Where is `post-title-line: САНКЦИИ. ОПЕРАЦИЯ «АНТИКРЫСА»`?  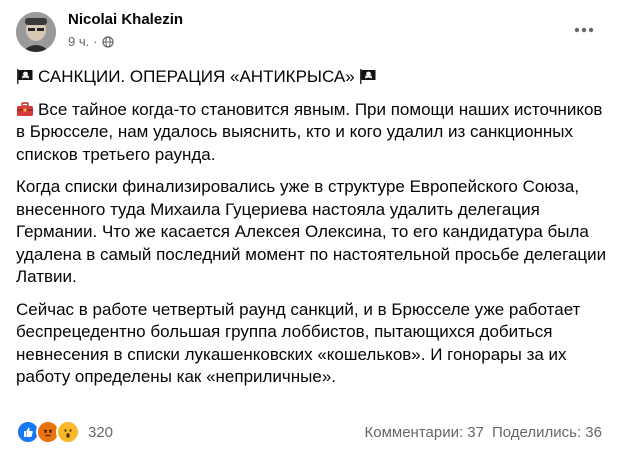
post-title-line: САНКЦИИ. ОПЕРАЦИЯ «АНТИКРЫСА» is located at coordinates (312, 77).